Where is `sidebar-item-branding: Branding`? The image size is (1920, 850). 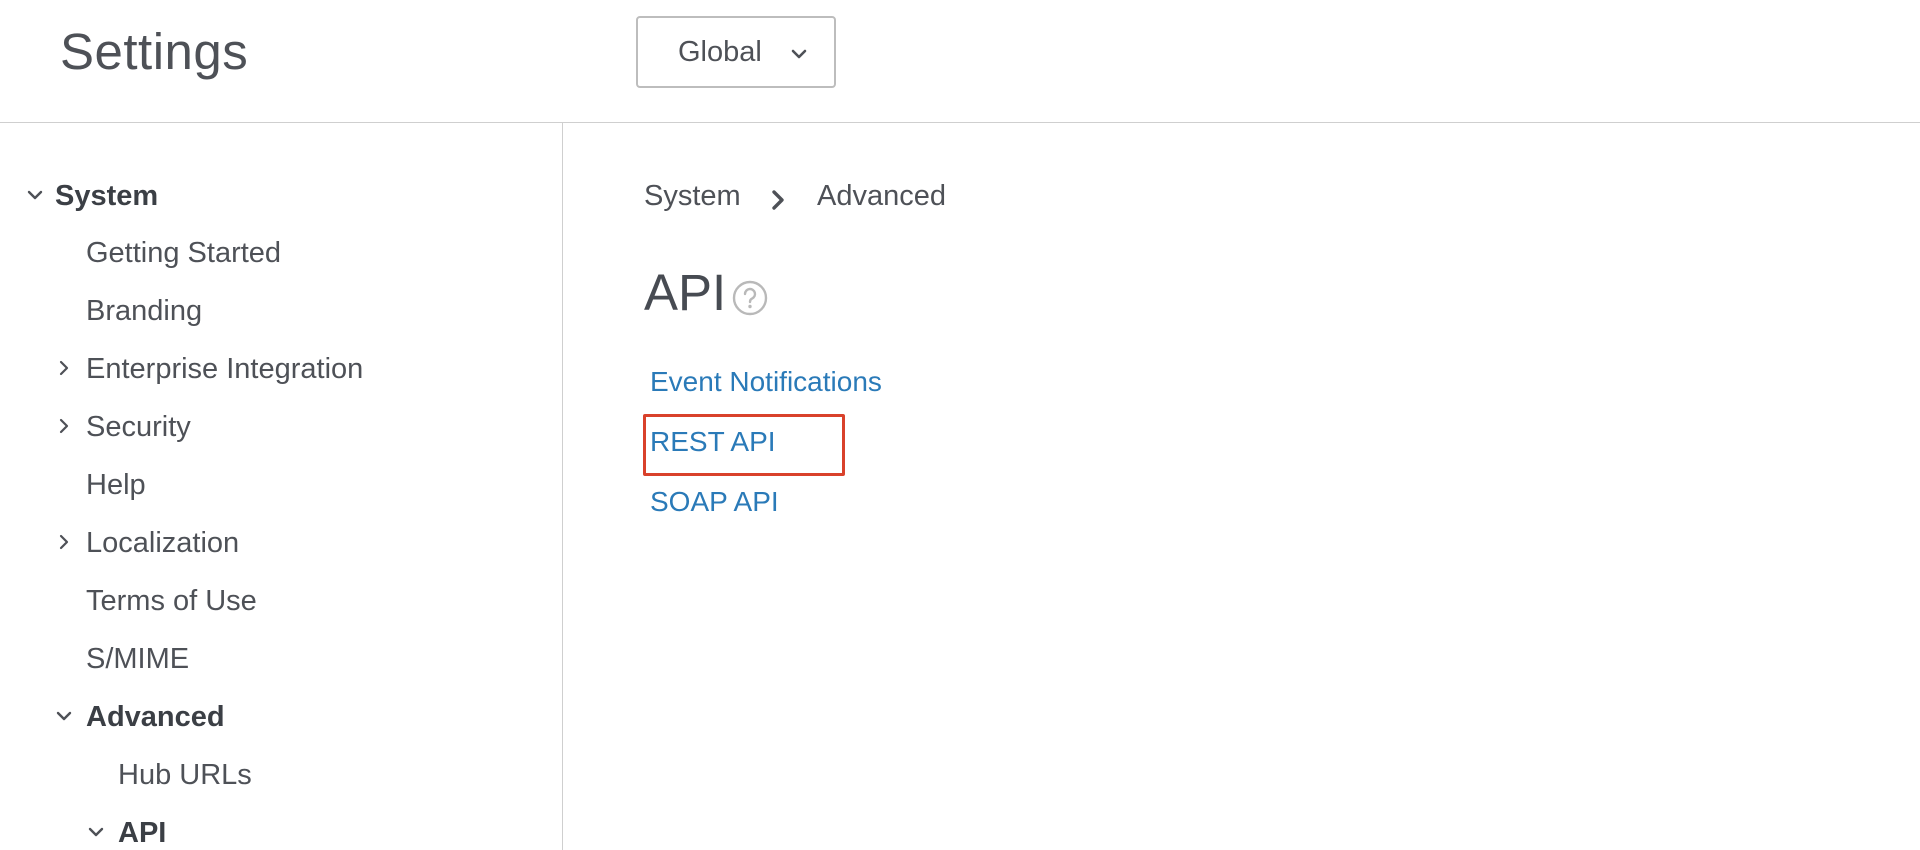
sidebar-item-branding: Branding is located at coordinates (144, 311).